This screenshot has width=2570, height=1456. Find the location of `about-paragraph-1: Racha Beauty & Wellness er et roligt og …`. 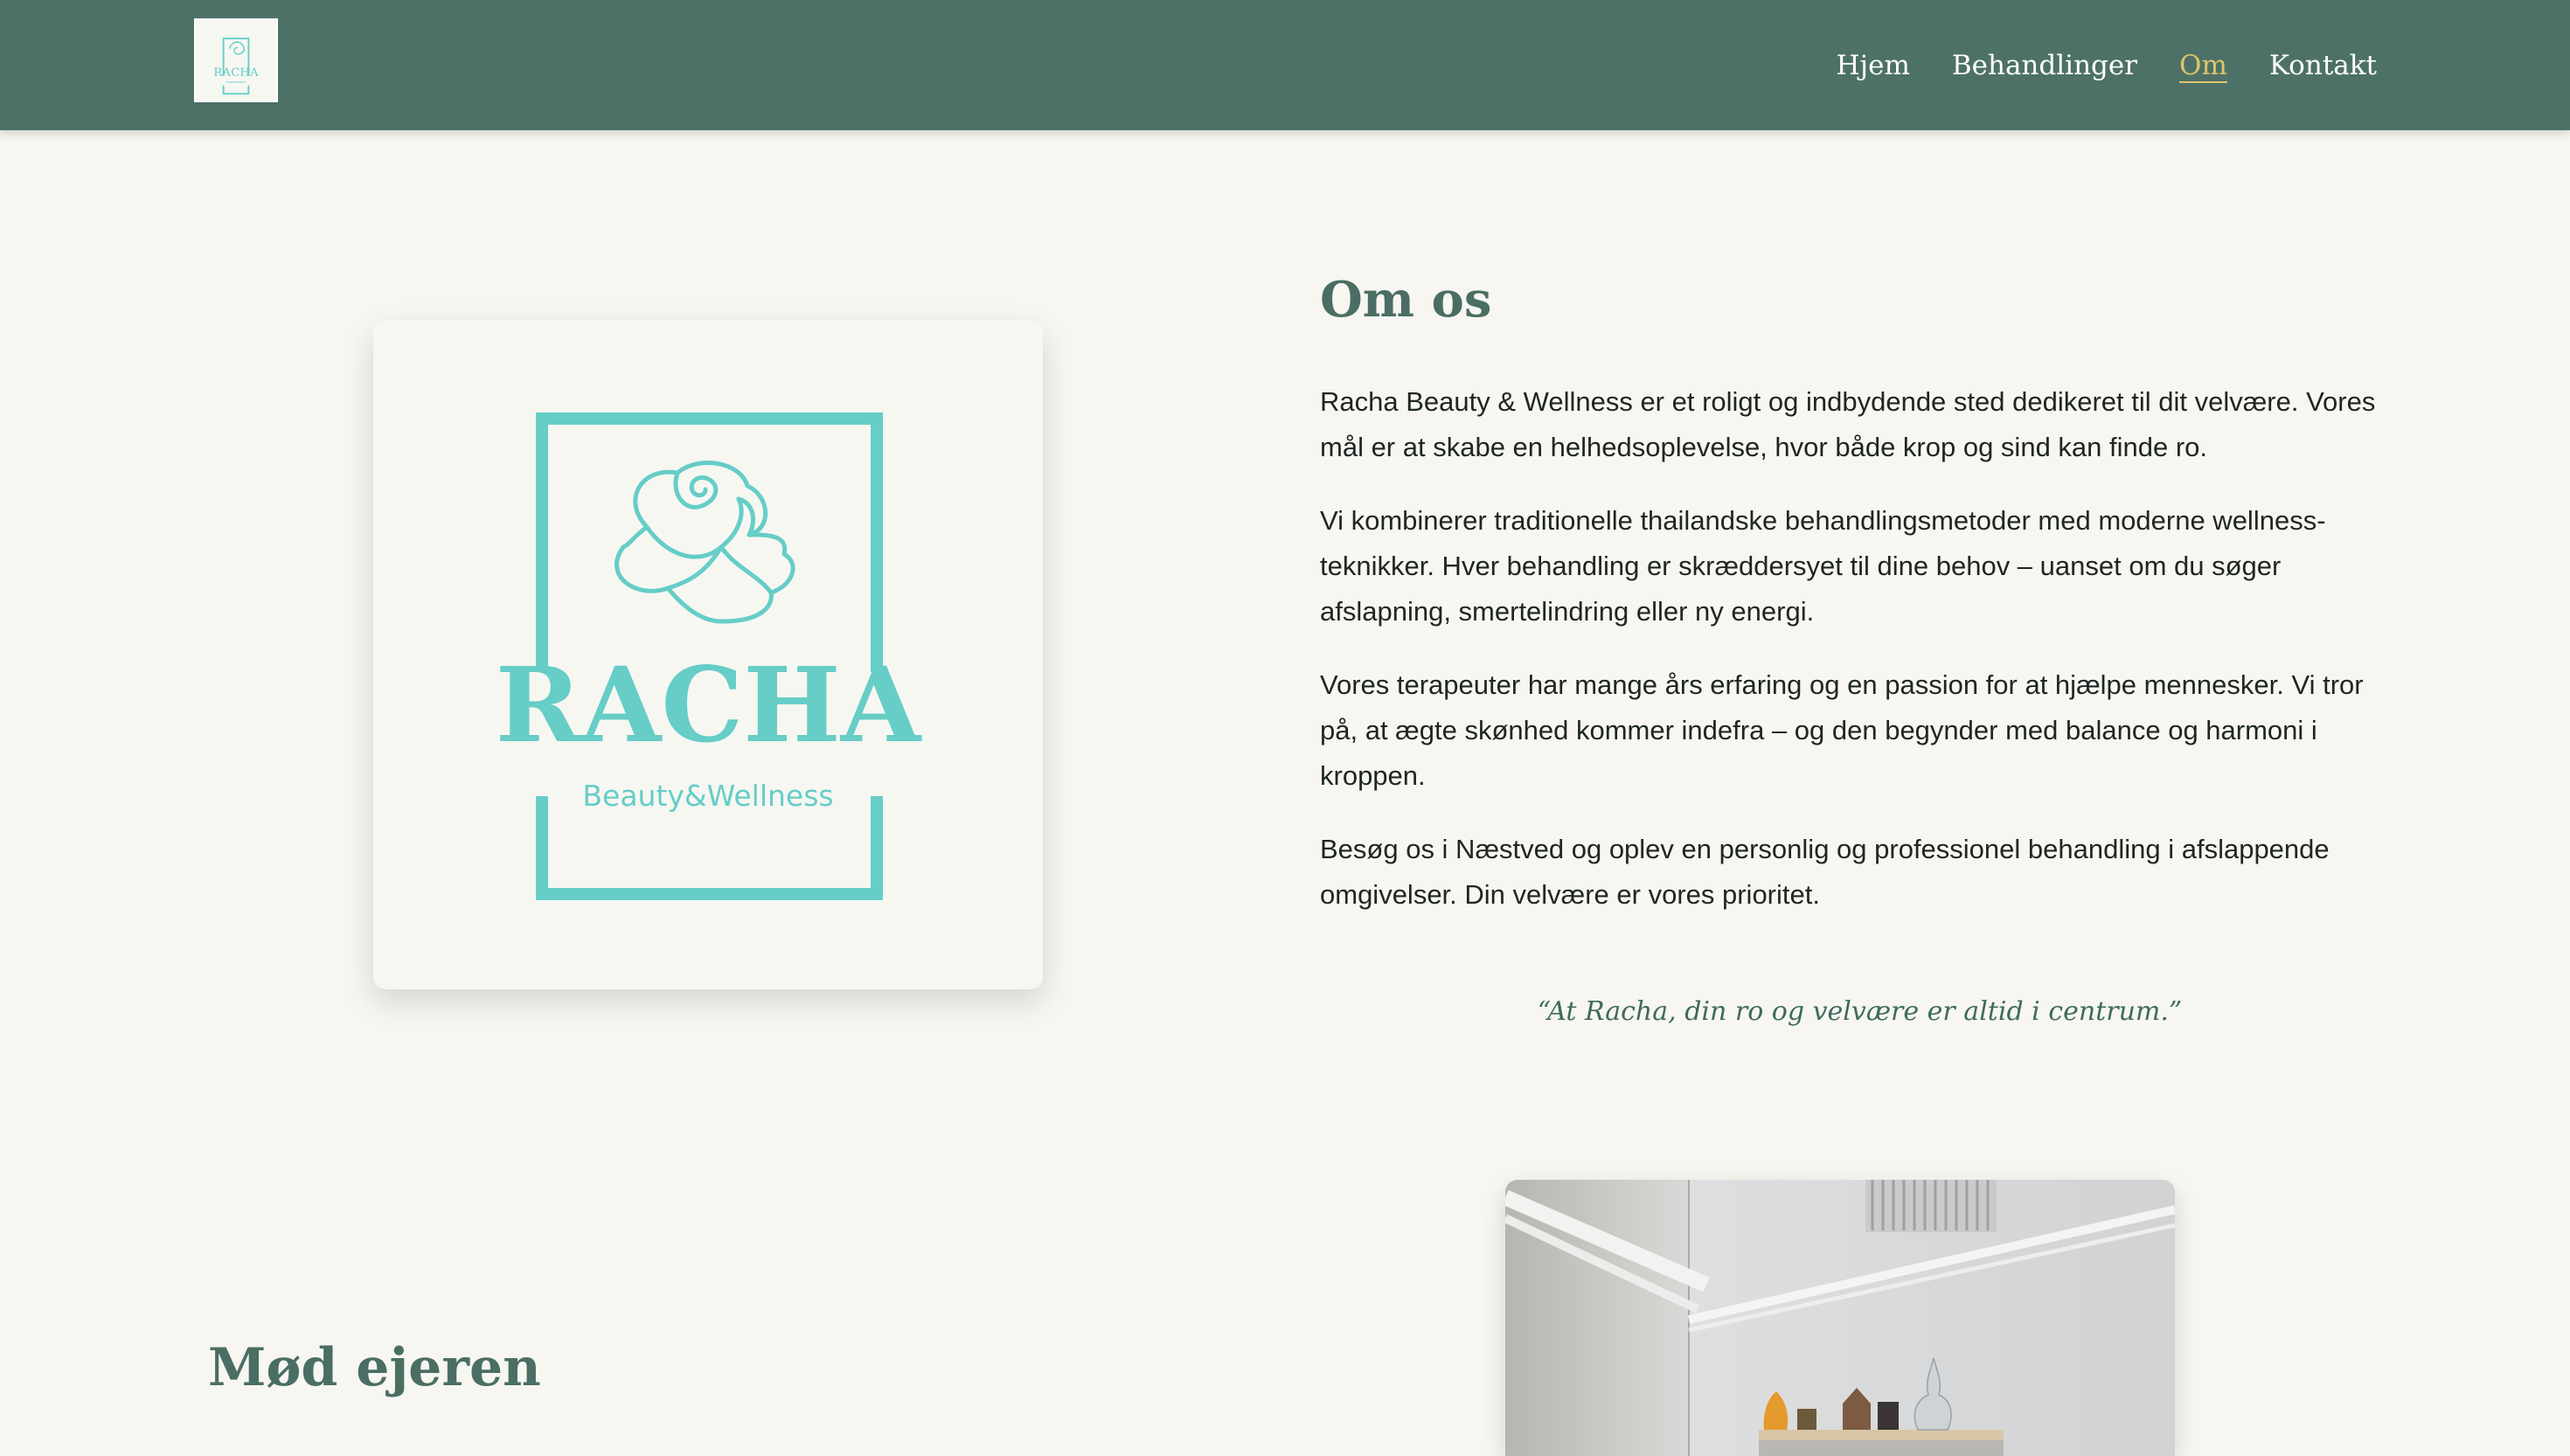

about-paragraph-1: Racha Beauty & Wellness er et roligt og … is located at coordinates (1848, 424).